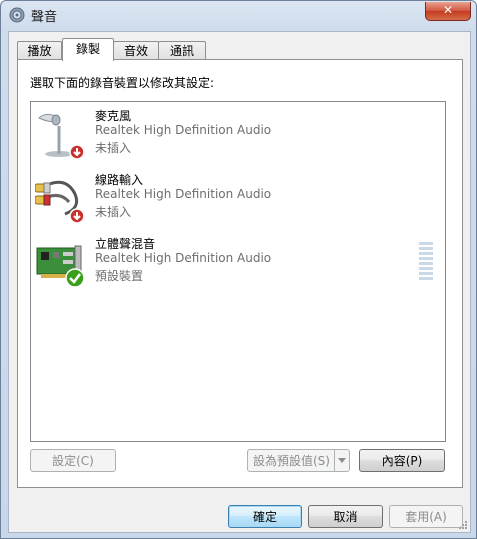  What do you see at coordinates (463, 525) in the screenshot?
I see `resize-grip-icon` at bounding box center [463, 525].